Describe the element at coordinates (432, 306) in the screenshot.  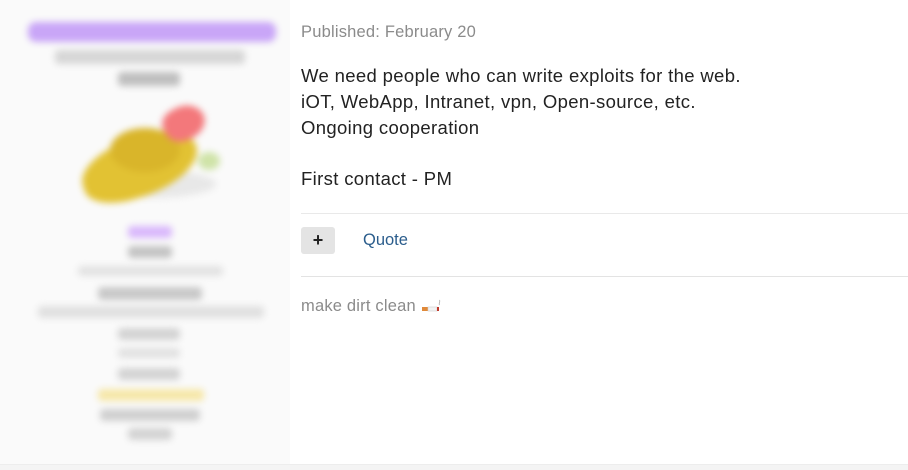
I see `cigarette-icon` at that location.